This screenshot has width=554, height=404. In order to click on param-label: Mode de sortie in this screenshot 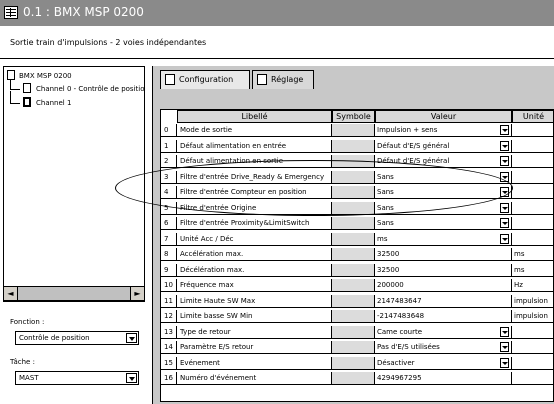, I will do `click(254, 130)`.